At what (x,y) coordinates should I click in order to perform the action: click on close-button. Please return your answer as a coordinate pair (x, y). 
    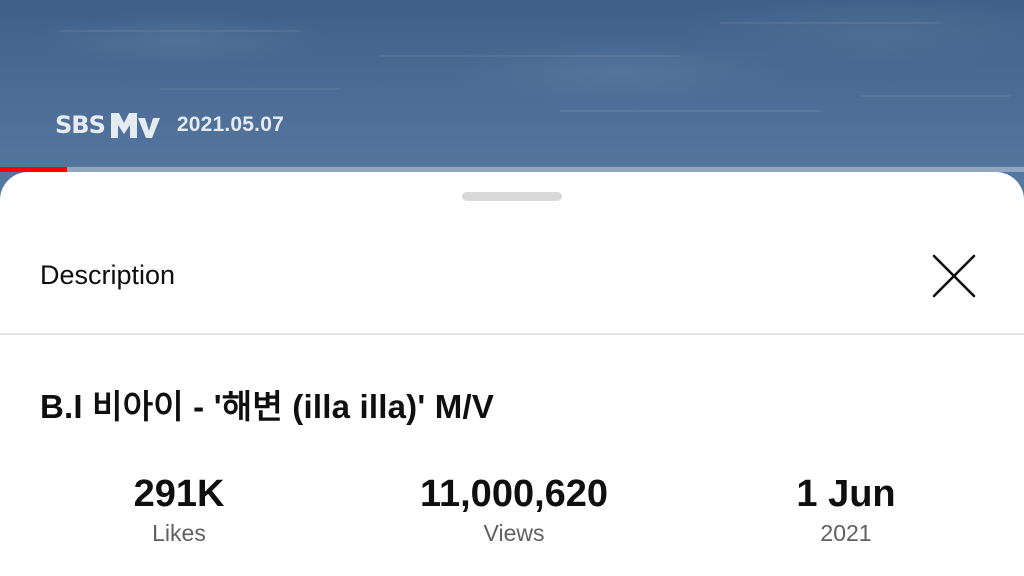
    Looking at the image, I should click on (954, 276).